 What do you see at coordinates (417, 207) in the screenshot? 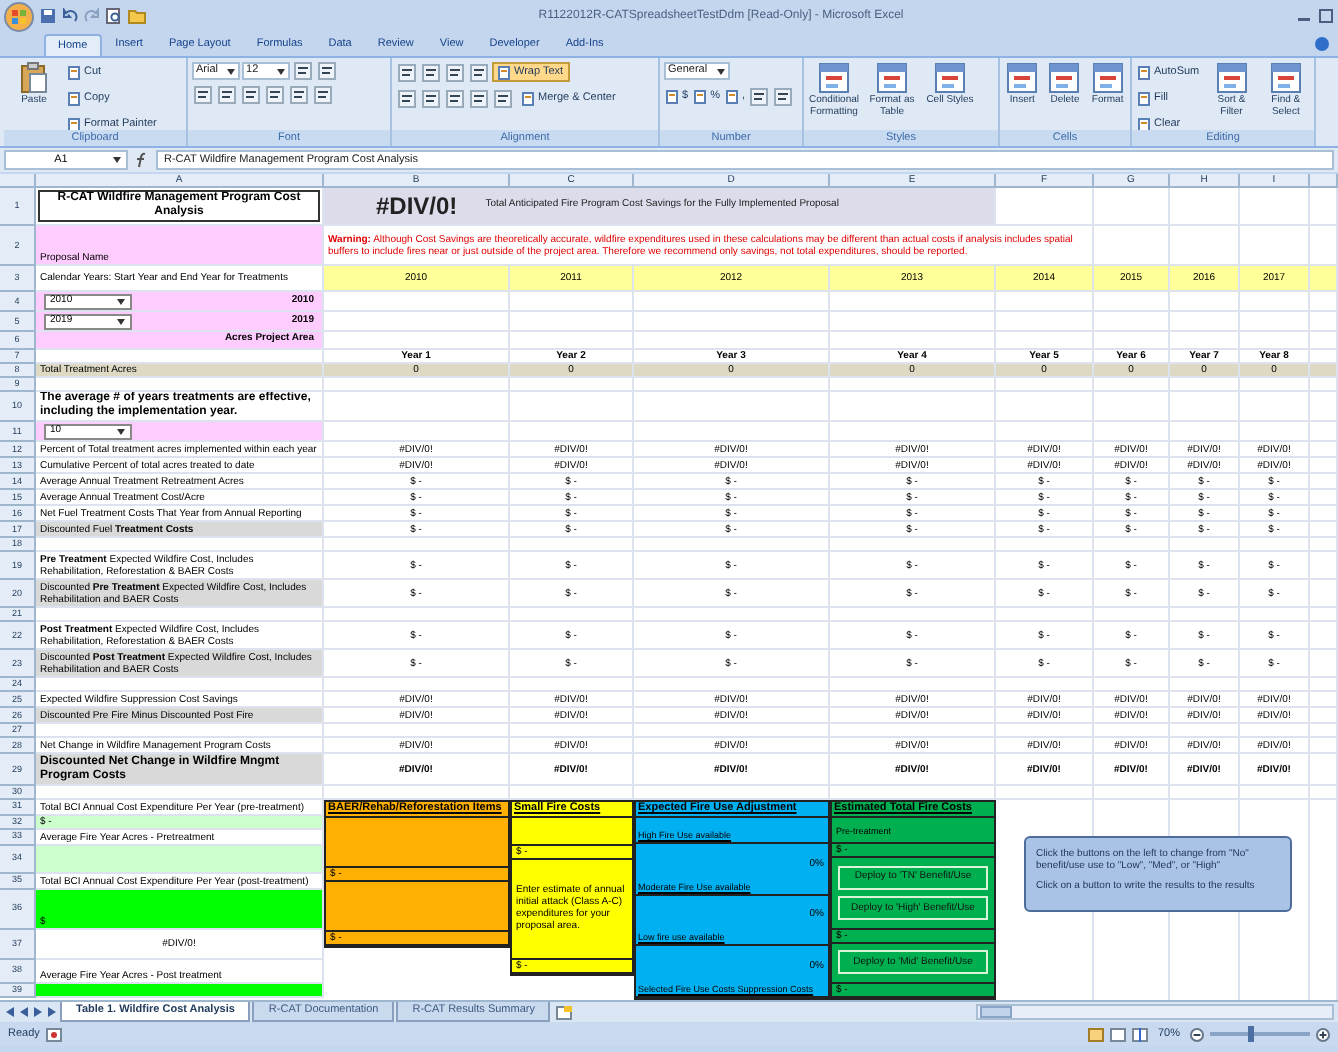
I see `error-value: #DIV/0!` at bounding box center [417, 207].